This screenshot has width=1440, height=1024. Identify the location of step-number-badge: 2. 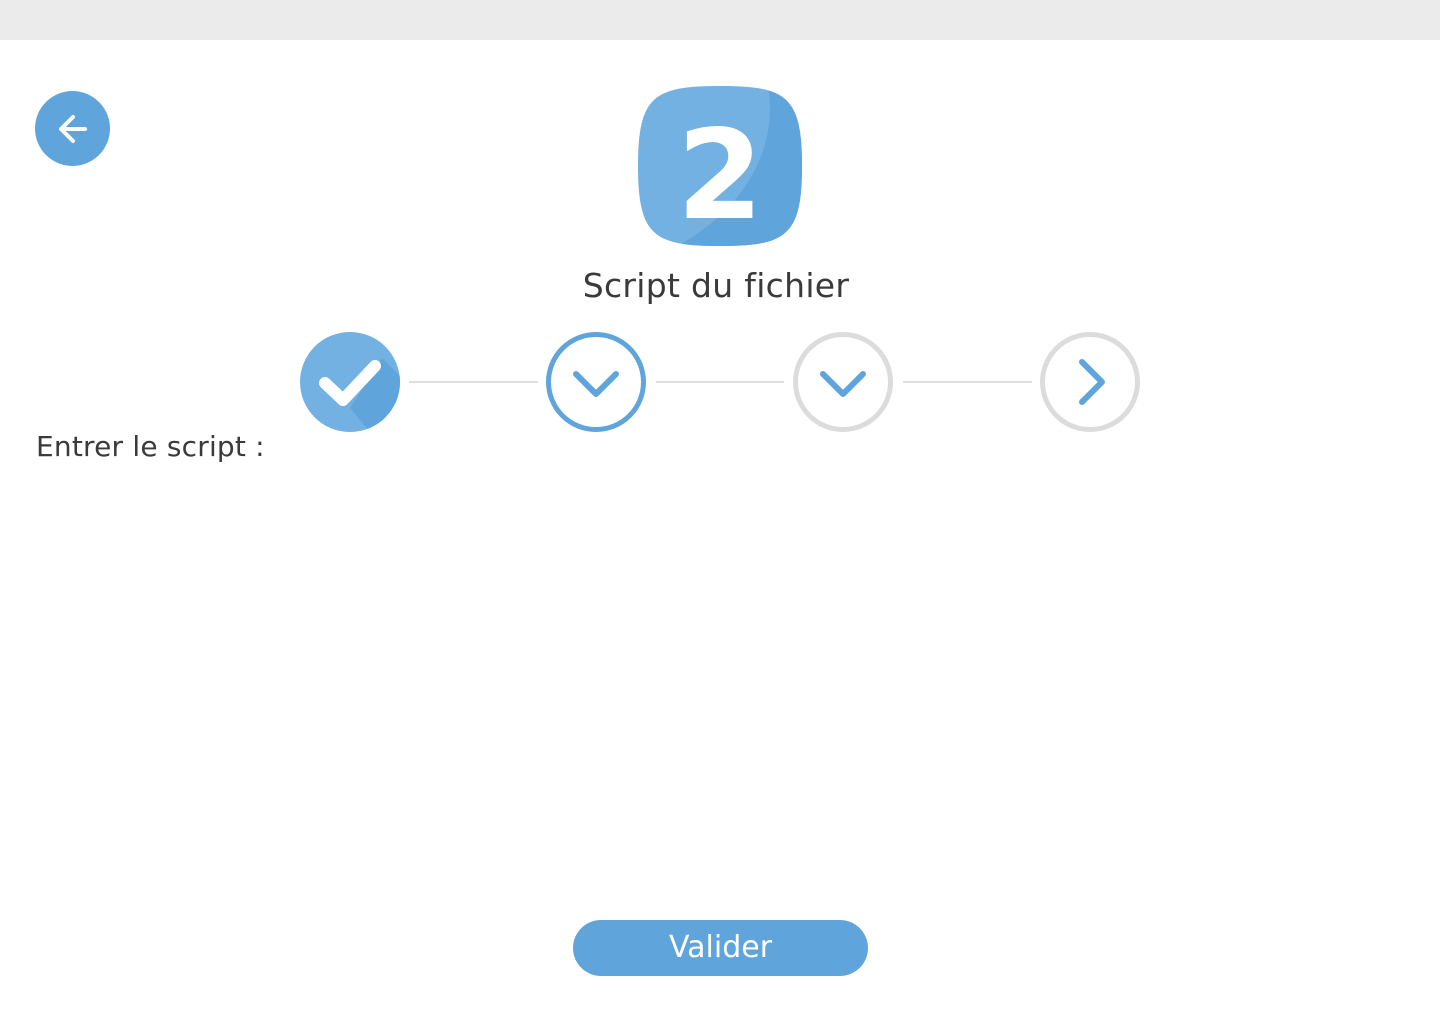
(720, 166).